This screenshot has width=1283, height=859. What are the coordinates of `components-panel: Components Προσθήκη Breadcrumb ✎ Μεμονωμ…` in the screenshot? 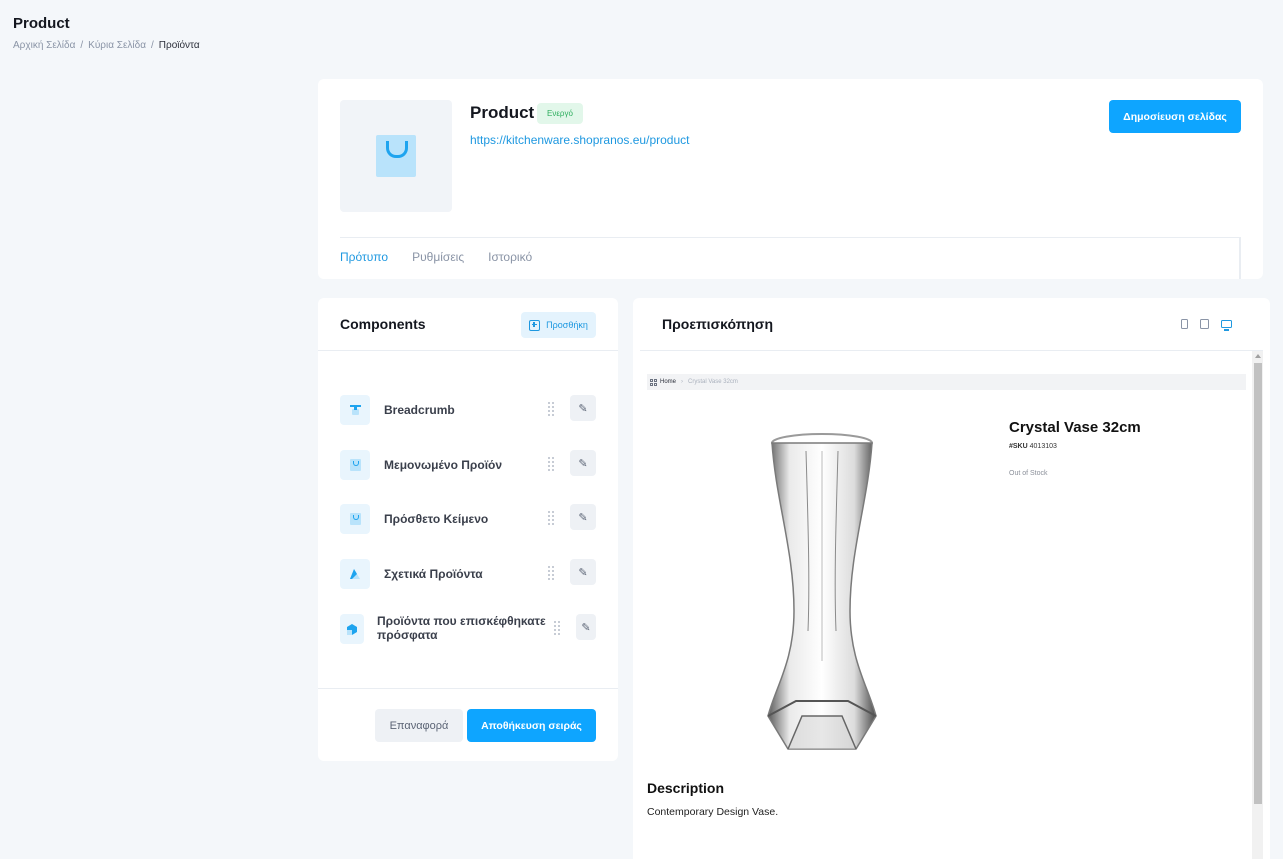 It's located at (468, 529).